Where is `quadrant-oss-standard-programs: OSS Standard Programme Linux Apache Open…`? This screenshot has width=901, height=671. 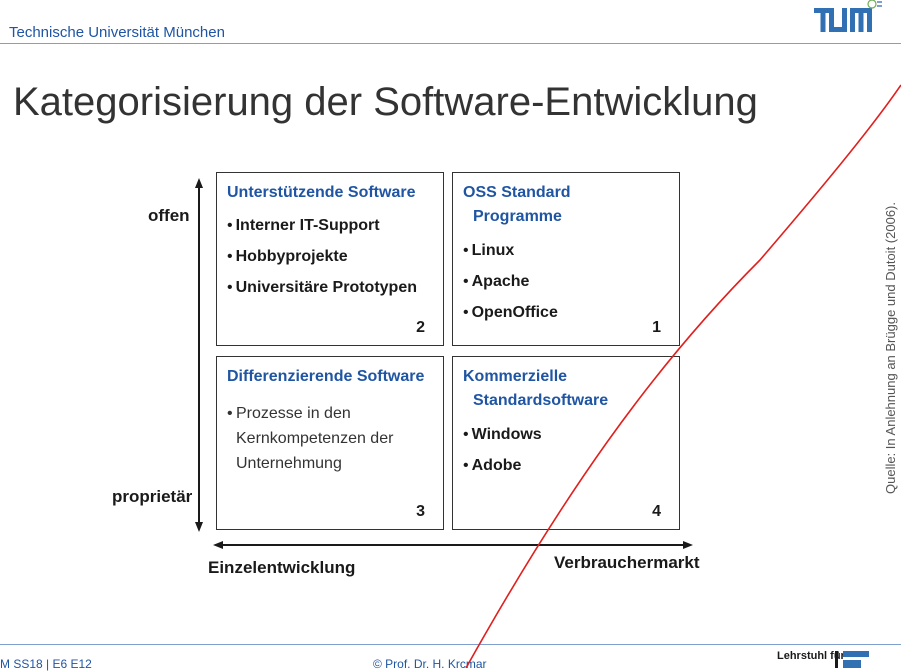 quadrant-oss-standard-programs: OSS Standard Programme Linux Apache Open… is located at coordinates (566, 259).